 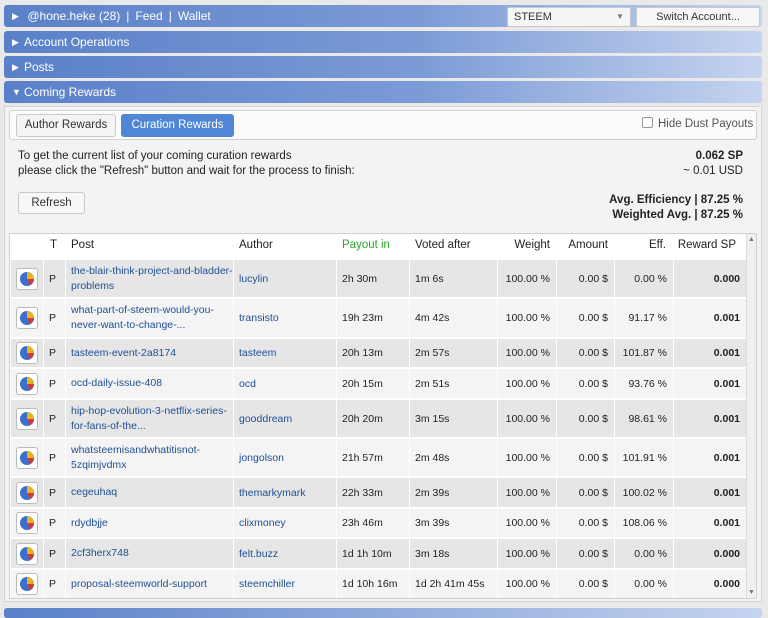 What do you see at coordinates (272, 493) in the screenshot?
I see `author-link: themarkymark` at bounding box center [272, 493].